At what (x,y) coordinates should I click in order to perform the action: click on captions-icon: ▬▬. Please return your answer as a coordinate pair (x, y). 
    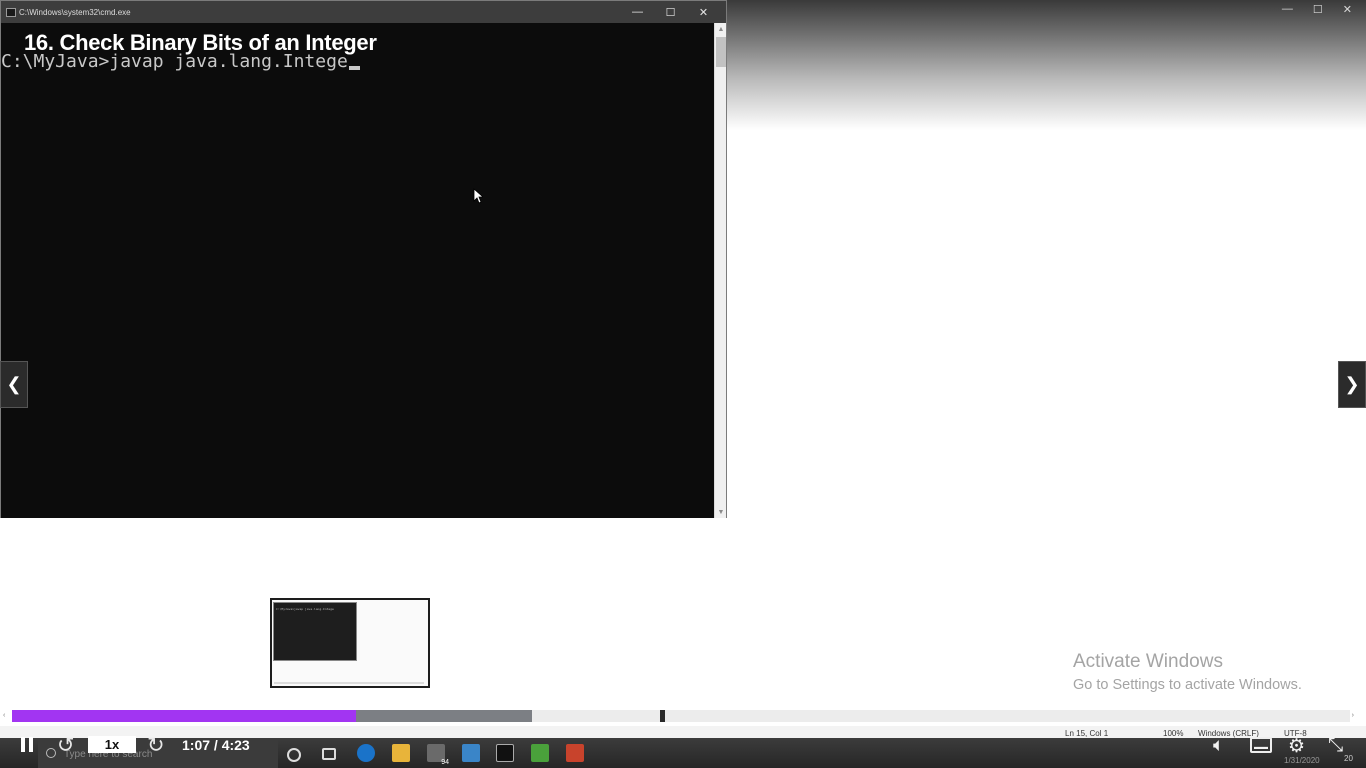
    Looking at the image, I should click on (1261, 747).